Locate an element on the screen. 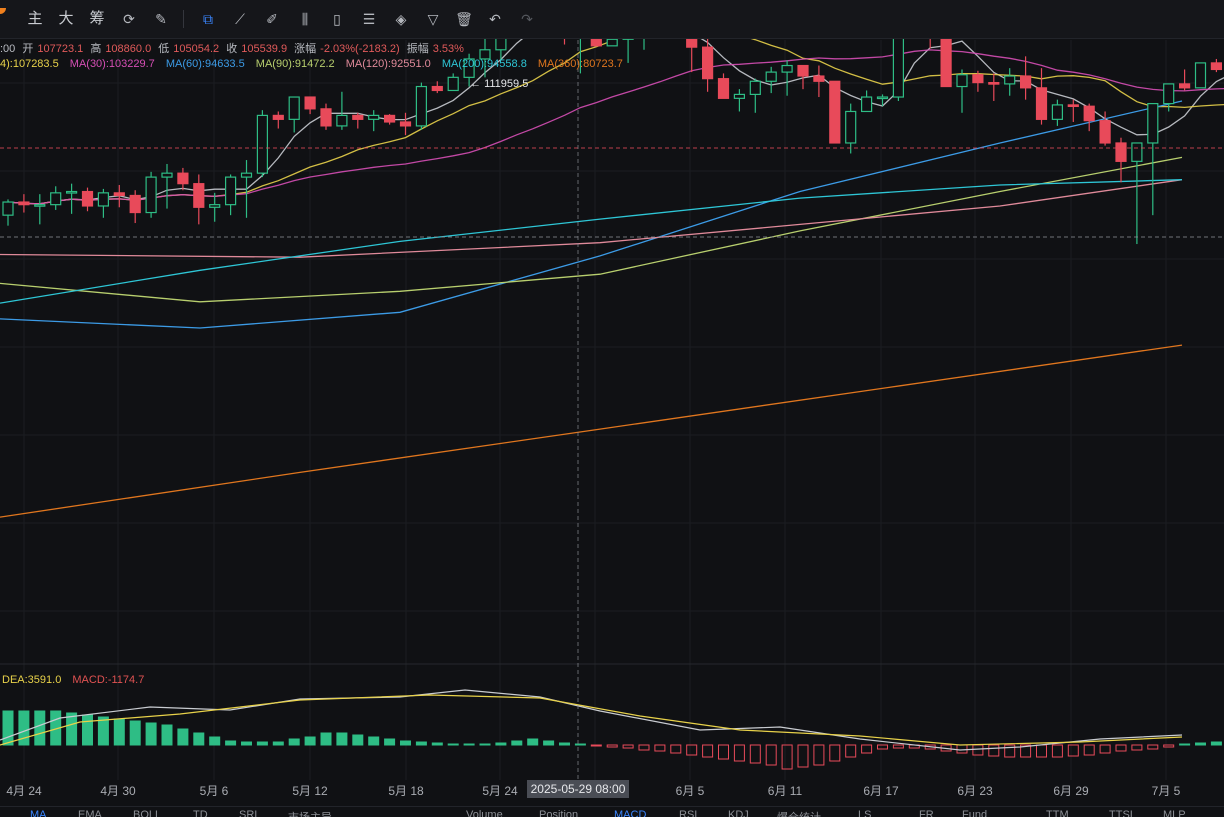 This screenshot has height=817, width=1224. undo-icon: ↶ is located at coordinates (495, 19).